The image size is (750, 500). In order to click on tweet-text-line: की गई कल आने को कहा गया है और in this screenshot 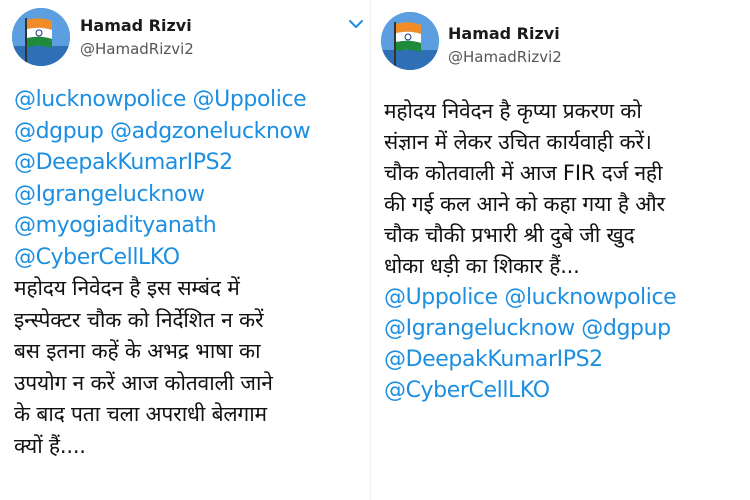, I will do `click(524, 204)`.